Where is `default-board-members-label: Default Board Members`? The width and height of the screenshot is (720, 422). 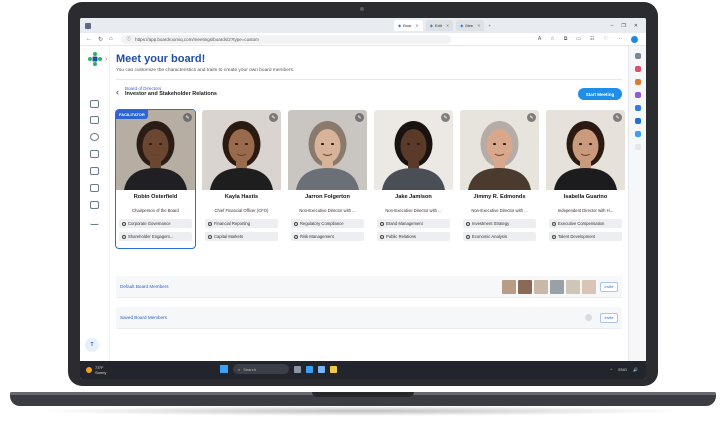 default-board-members-label: Default Board Members is located at coordinates (144, 286).